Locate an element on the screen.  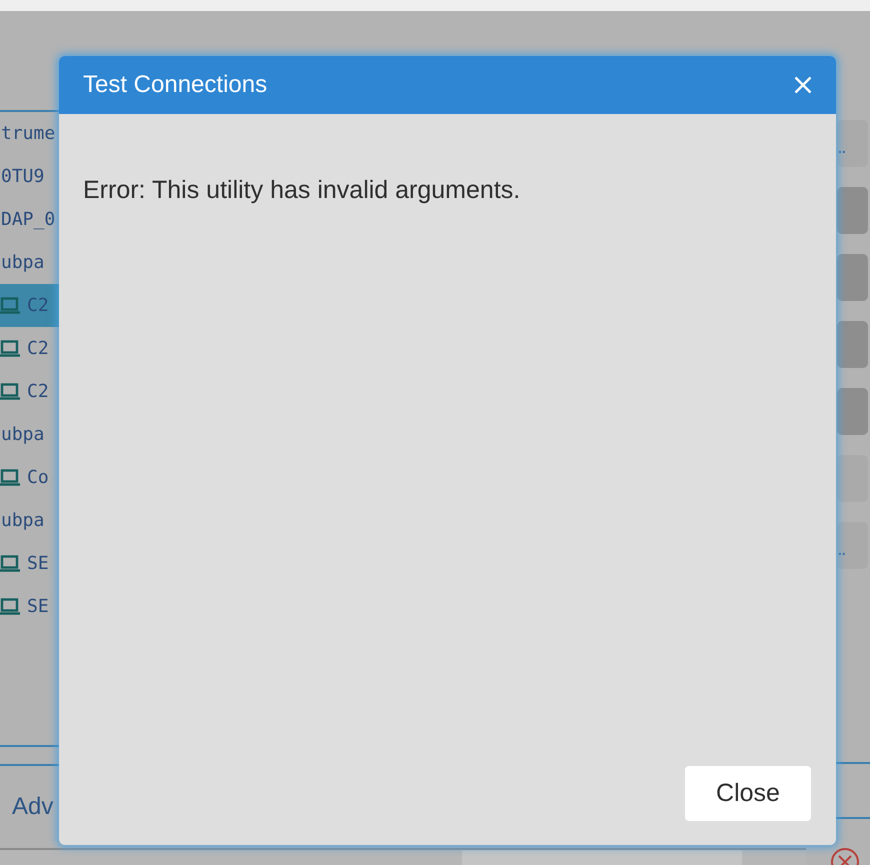
error-message: Error: This utility has invalid arguments. is located at coordinates (302, 190).